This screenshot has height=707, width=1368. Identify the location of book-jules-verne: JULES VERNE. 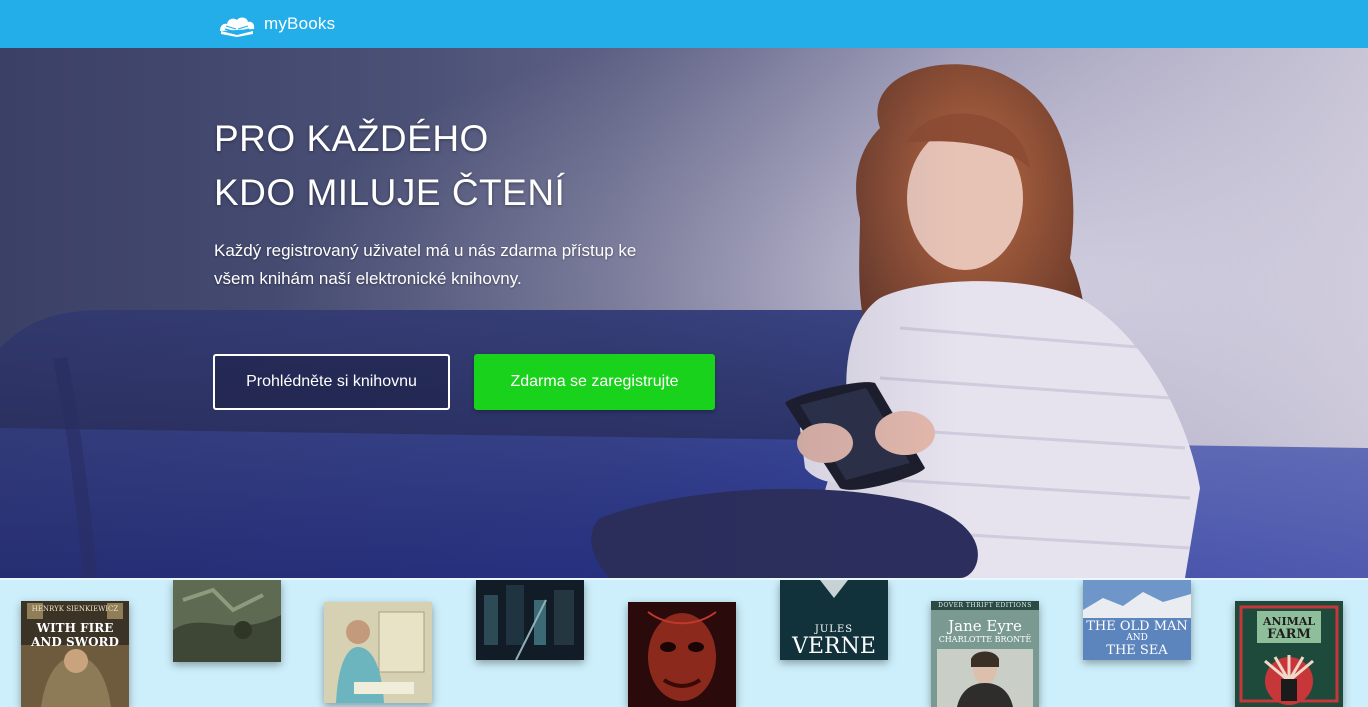
(834, 620).